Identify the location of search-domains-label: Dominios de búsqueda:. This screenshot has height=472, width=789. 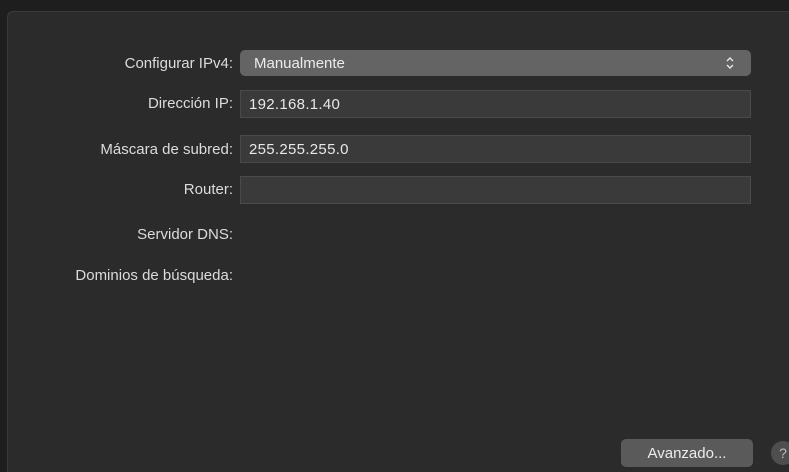
(154, 275).